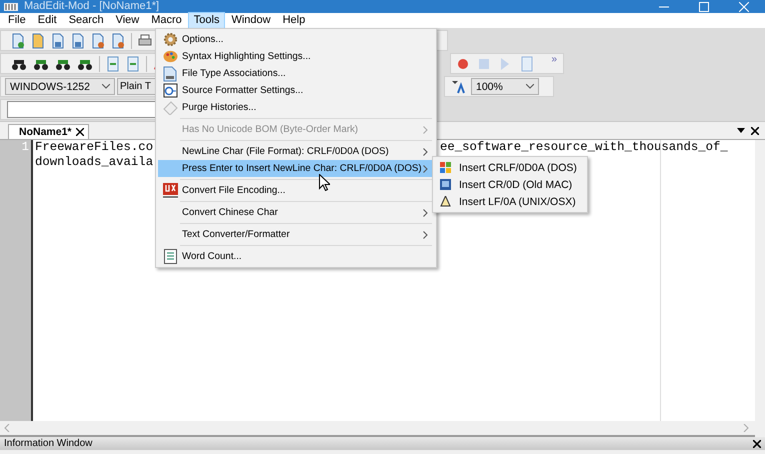 The width and height of the screenshot is (765, 454). Describe the element at coordinates (324, 182) in the screenshot. I see `mouse-cursor-icon` at that location.